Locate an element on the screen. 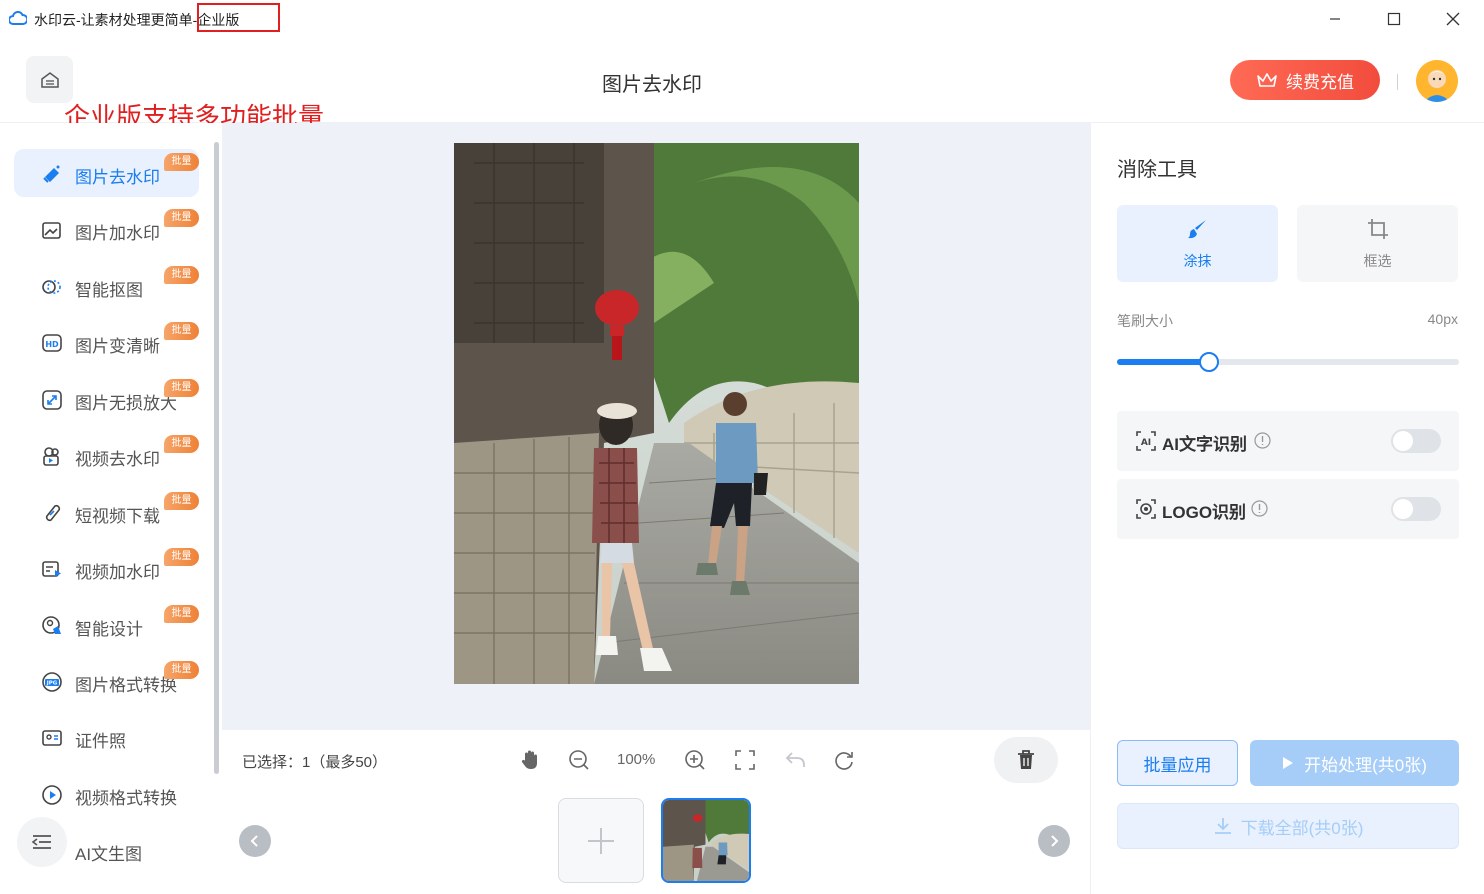 Image resolution: width=1484 pixels, height=894 pixels. brush-size-label: 笔刷大小 is located at coordinates (1145, 321).